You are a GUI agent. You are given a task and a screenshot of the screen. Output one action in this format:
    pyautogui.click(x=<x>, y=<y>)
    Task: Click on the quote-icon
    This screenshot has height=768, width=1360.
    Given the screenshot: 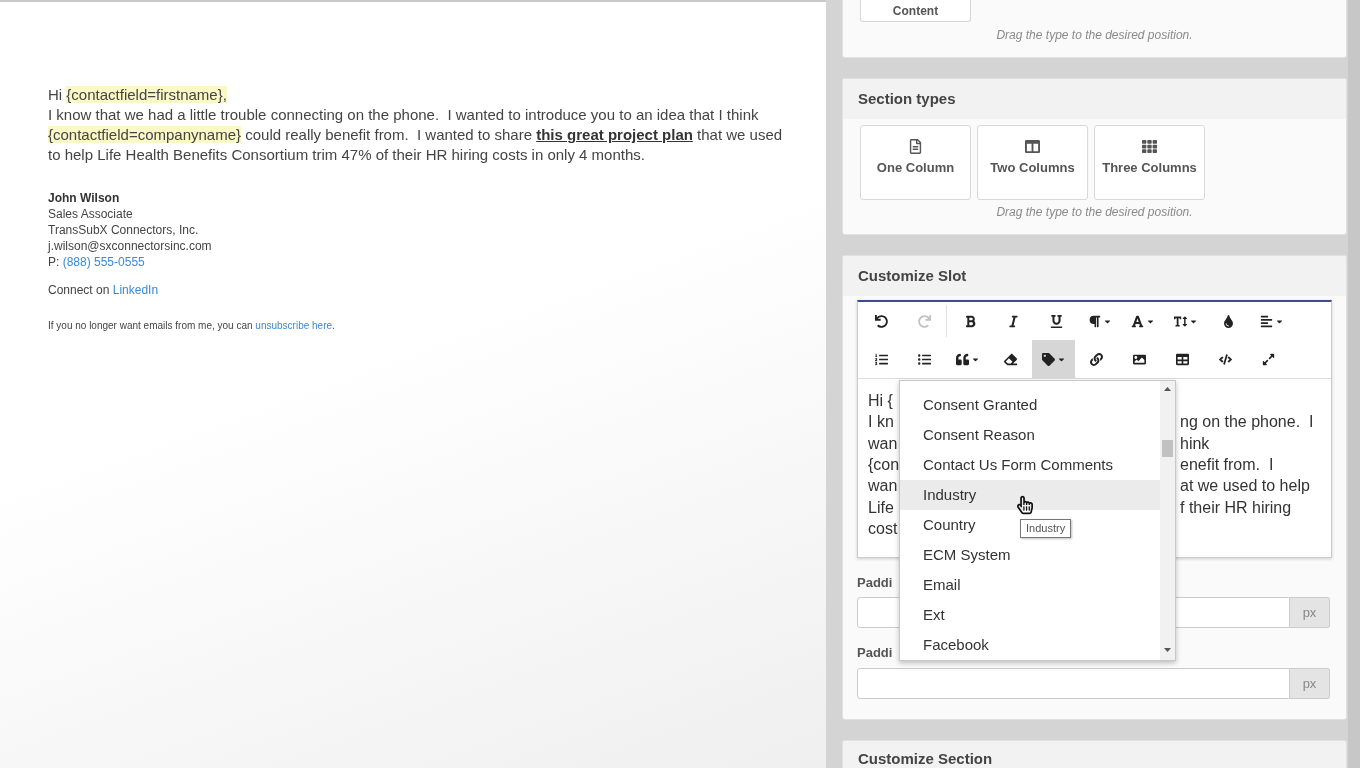 What is the action you would take?
    pyautogui.click(x=962, y=359)
    